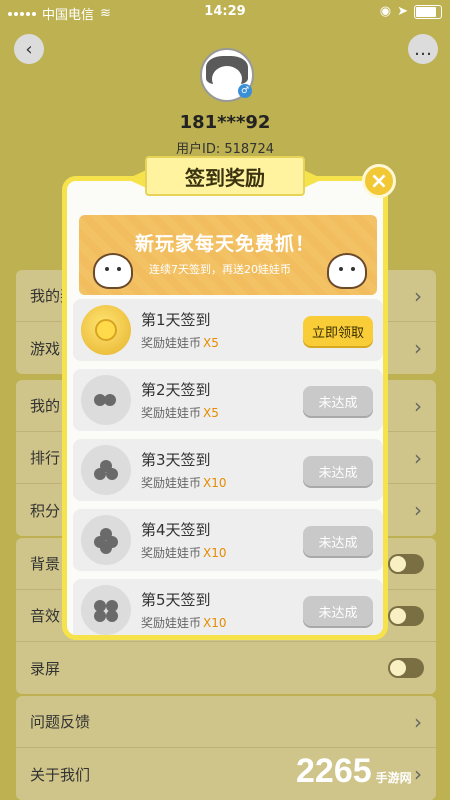 This screenshot has height=800, width=450. I want to click on dialog-title-ribbon: 签到奖励, so click(225, 172).